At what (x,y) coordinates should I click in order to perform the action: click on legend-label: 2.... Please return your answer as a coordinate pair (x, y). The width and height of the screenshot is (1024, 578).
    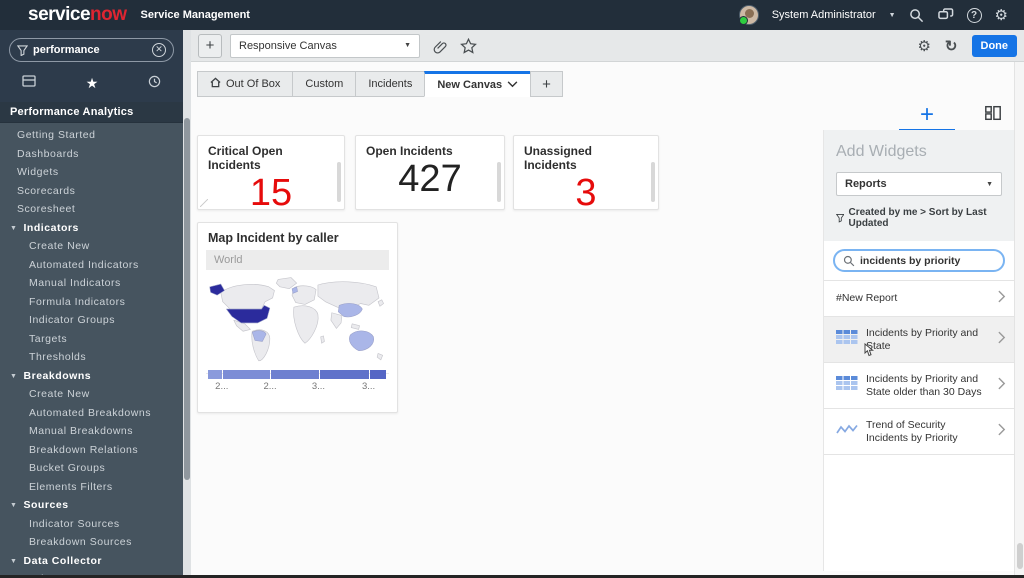
    Looking at the image, I should click on (270, 386).